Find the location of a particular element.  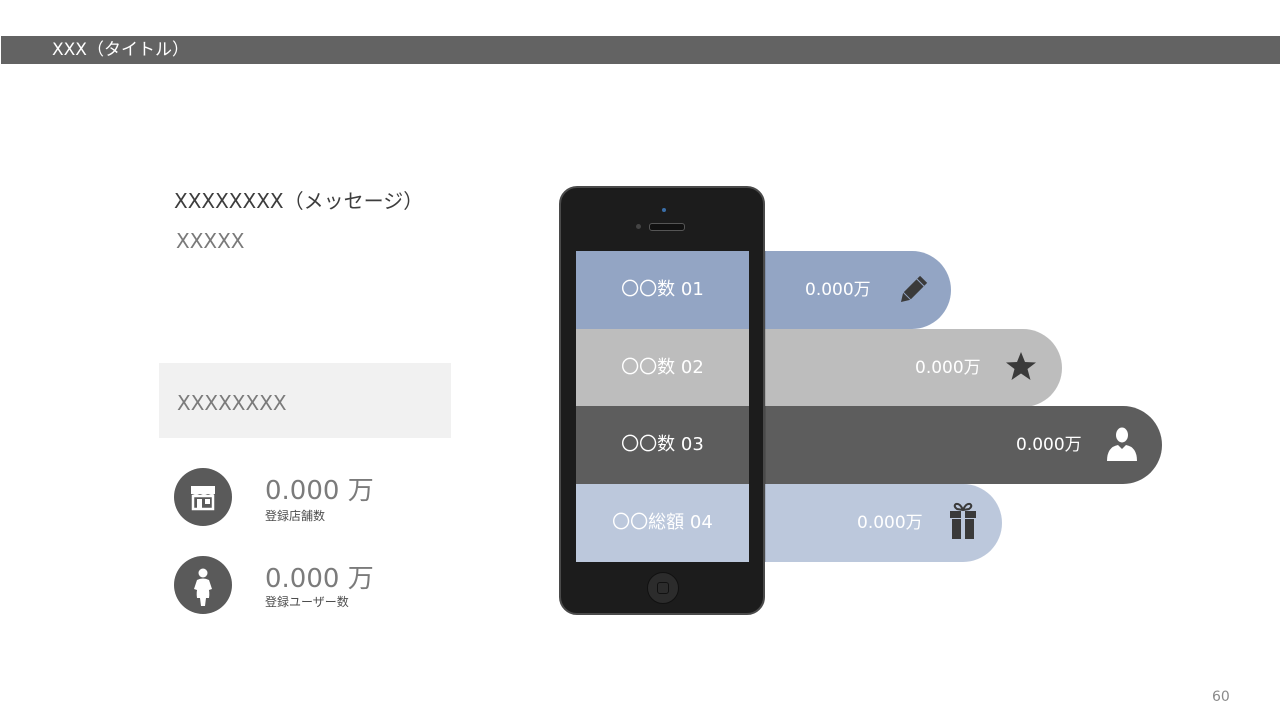

user-icon is located at coordinates (1122, 444).